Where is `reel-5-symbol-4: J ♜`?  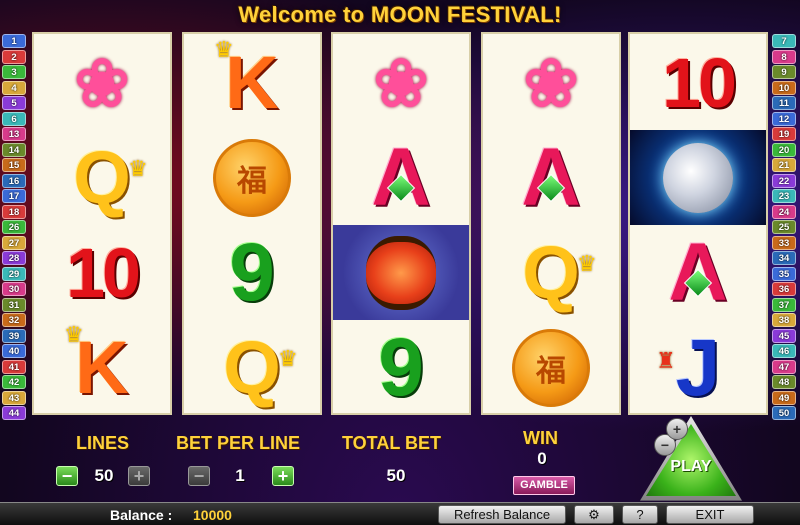
reel-5-symbol-4: J ♜ is located at coordinates (698, 367).